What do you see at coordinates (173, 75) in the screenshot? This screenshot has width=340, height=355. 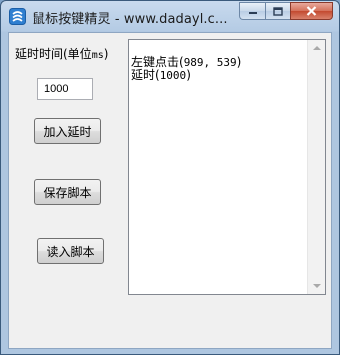 I see `script-line2-value: 1000` at bounding box center [173, 75].